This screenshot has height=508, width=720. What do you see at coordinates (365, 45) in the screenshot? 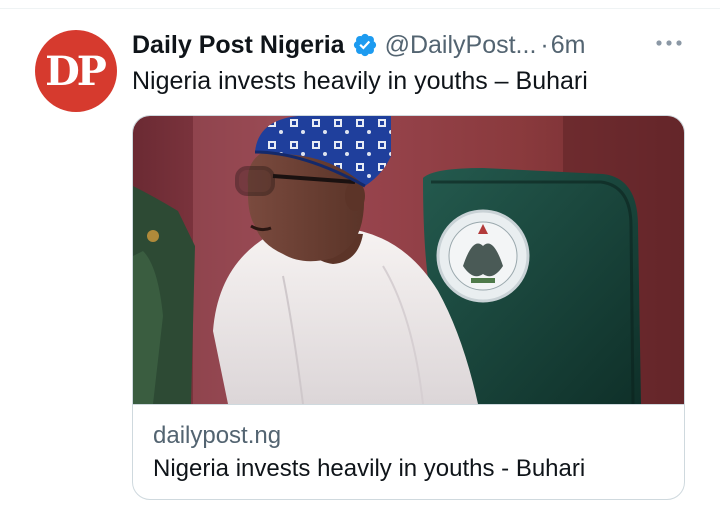
I see `verified-badge-icon` at bounding box center [365, 45].